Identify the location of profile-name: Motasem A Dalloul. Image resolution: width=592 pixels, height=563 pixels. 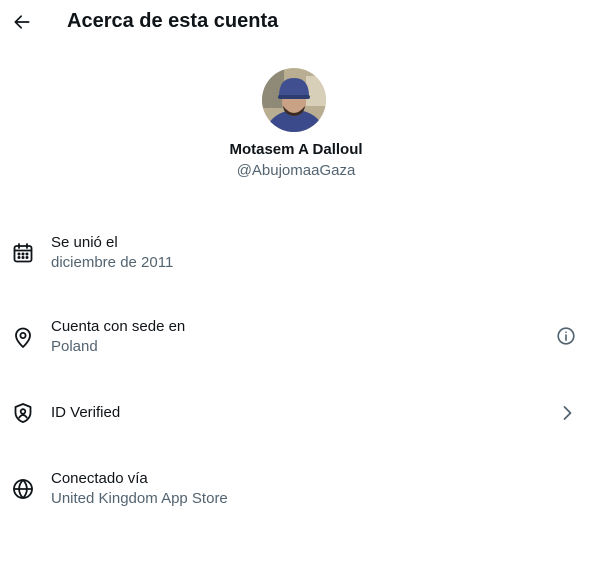
(296, 149).